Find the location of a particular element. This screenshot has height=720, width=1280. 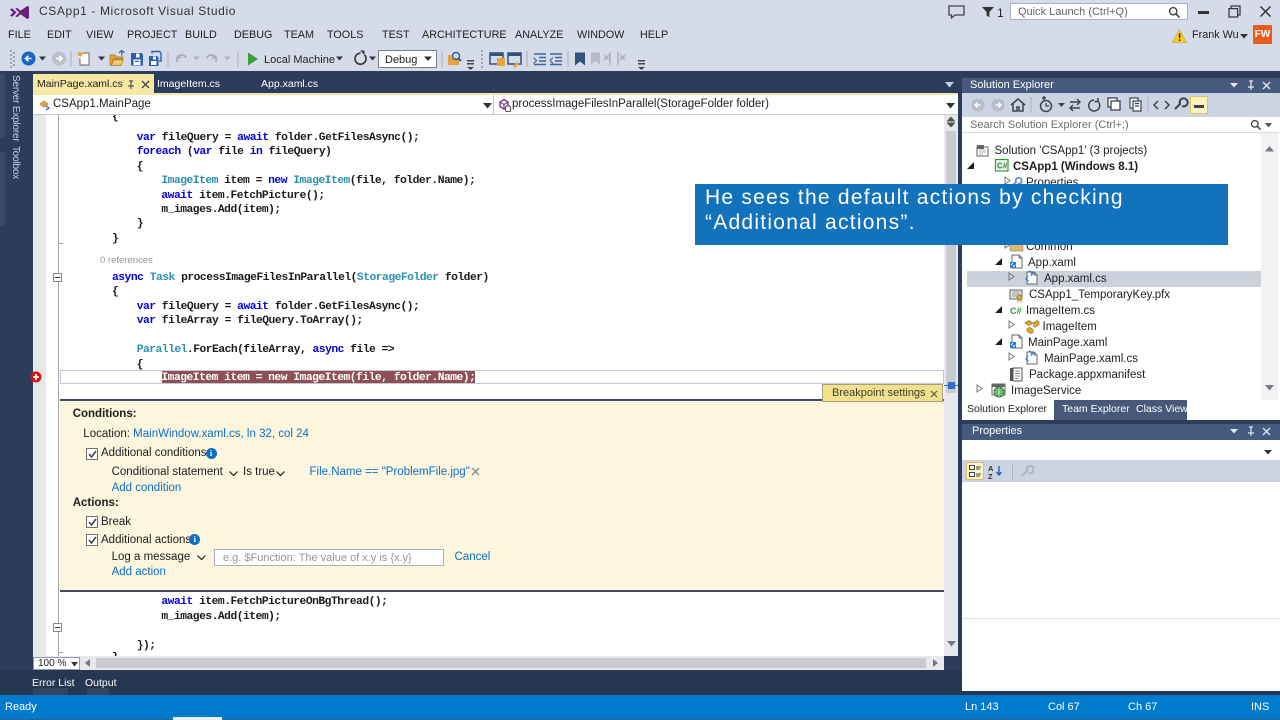

svg-text: 1 is located at coordinates (1000, 12).